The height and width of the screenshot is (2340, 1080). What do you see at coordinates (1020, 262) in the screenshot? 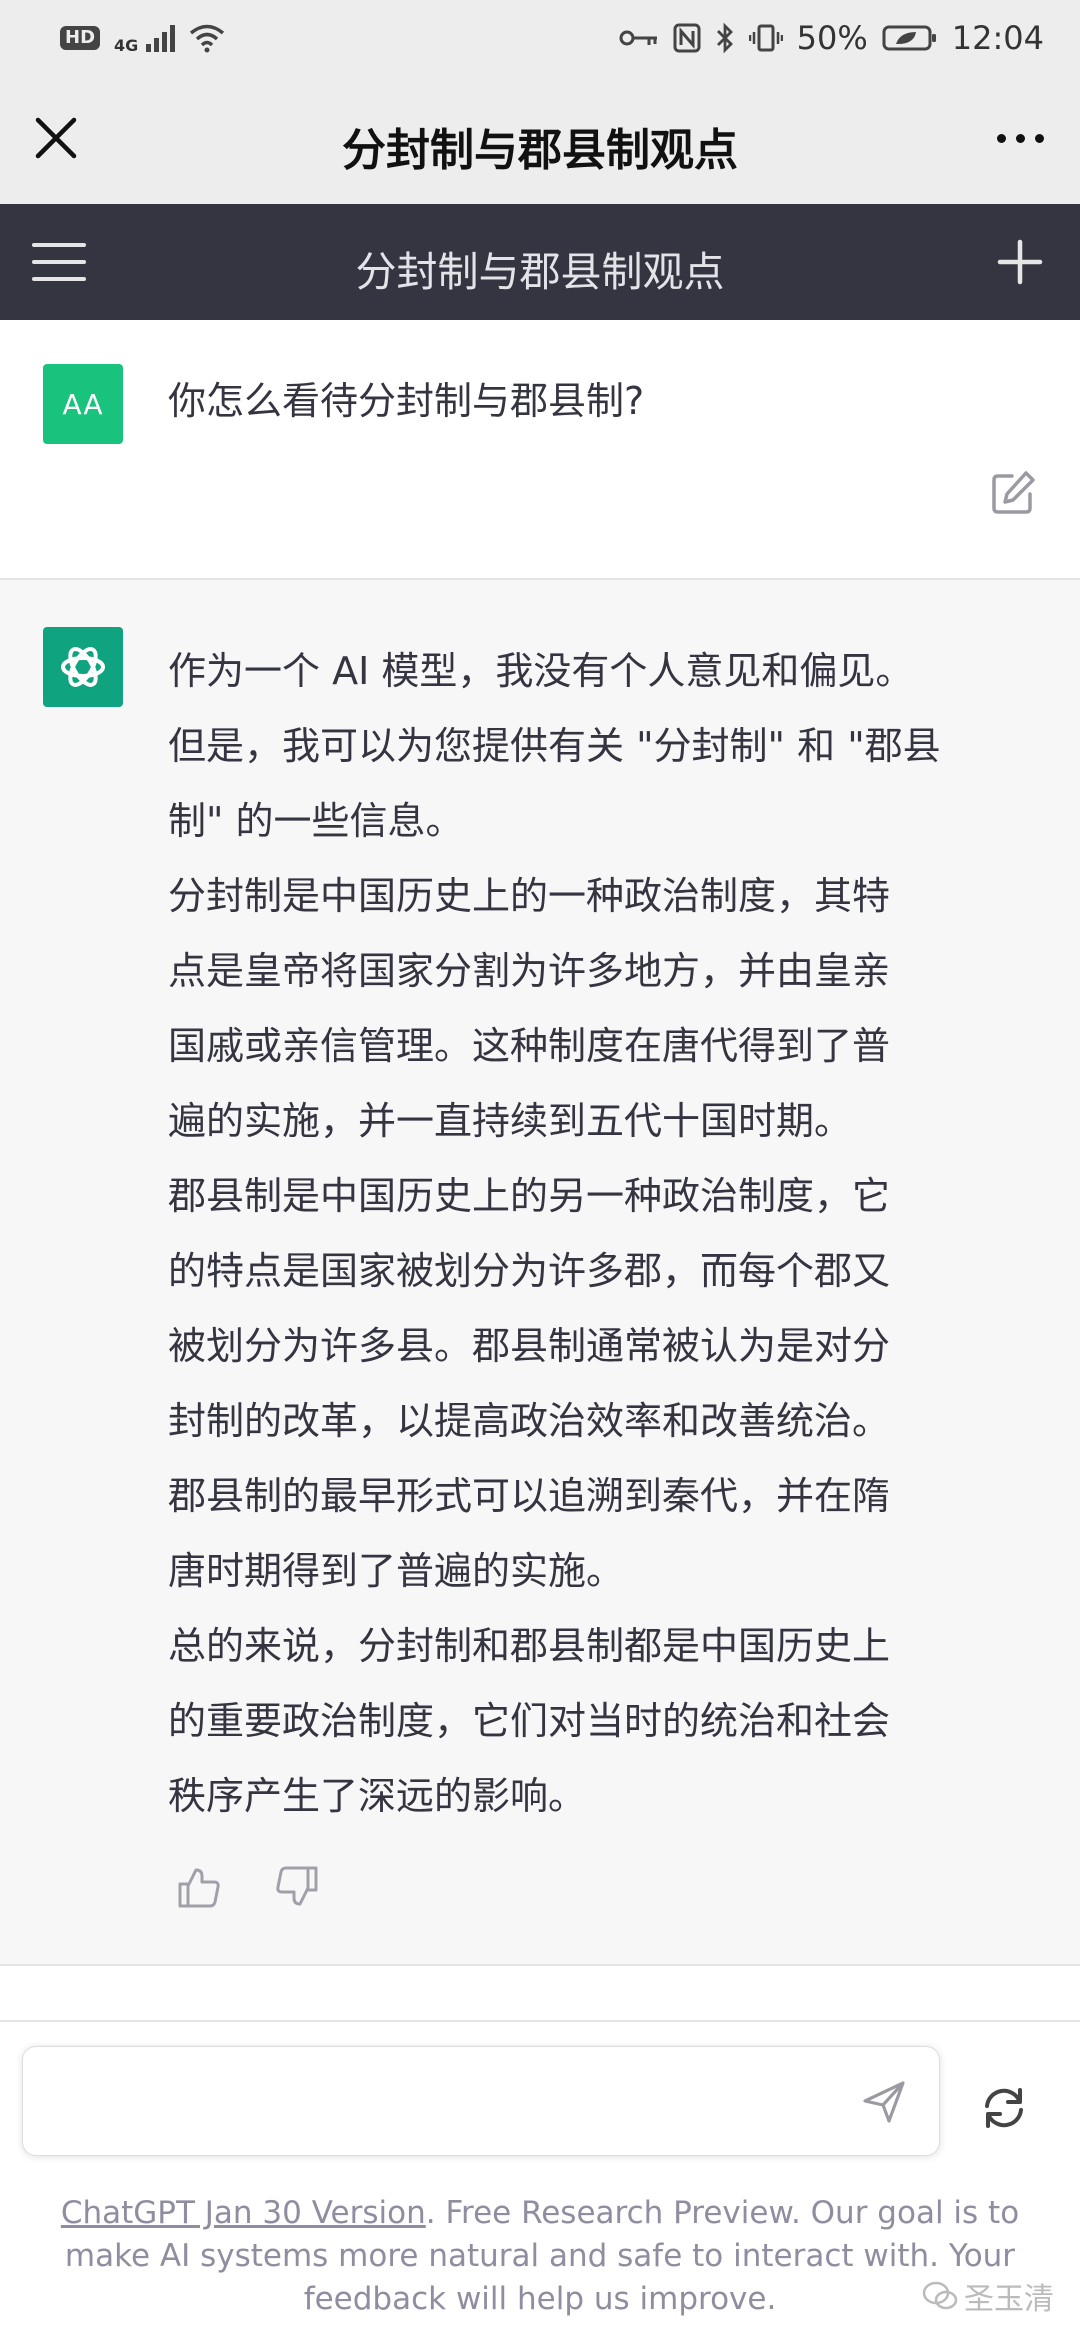
I see `plus-icon` at bounding box center [1020, 262].